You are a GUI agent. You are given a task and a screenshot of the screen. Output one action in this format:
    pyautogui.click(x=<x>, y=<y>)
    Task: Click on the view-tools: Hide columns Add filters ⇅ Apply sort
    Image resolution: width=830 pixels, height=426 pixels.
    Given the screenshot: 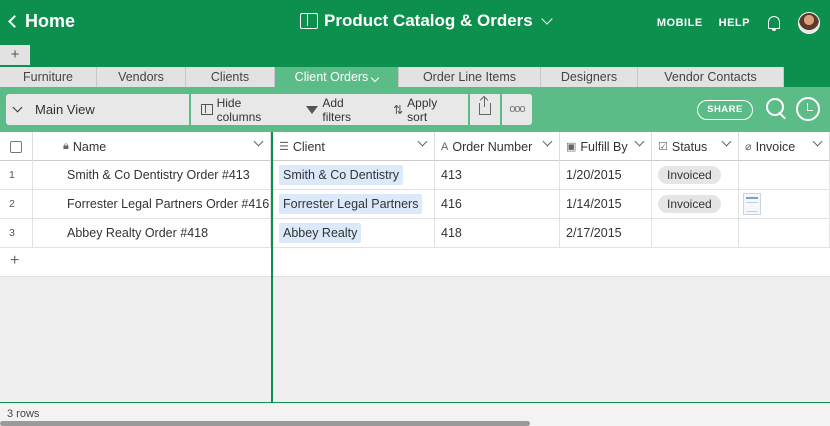 What is the action you would take?
    pyautogui.click(x=329, y=109)
    